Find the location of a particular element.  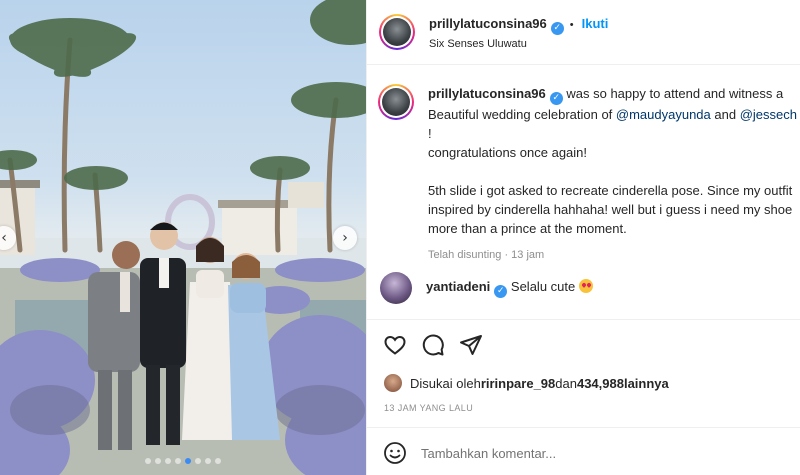

comment-text: Selalu cute is located at coordinates (541, 286).